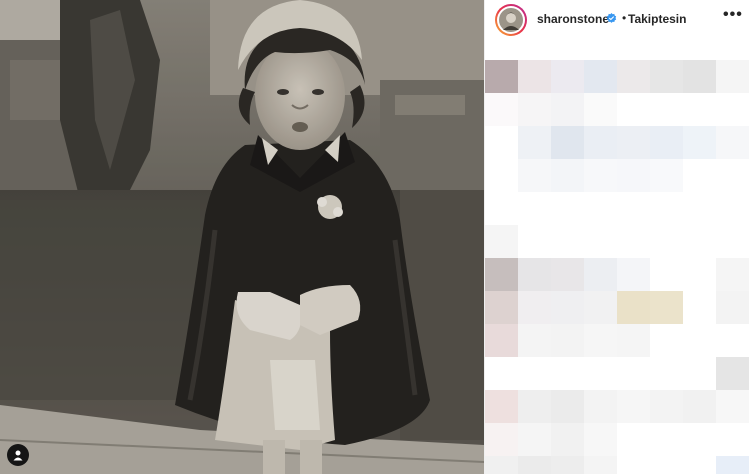 Image resolution: width=750 pixels, height=474 pixels. I want to click on user-tag-icon, so click(18, 455).